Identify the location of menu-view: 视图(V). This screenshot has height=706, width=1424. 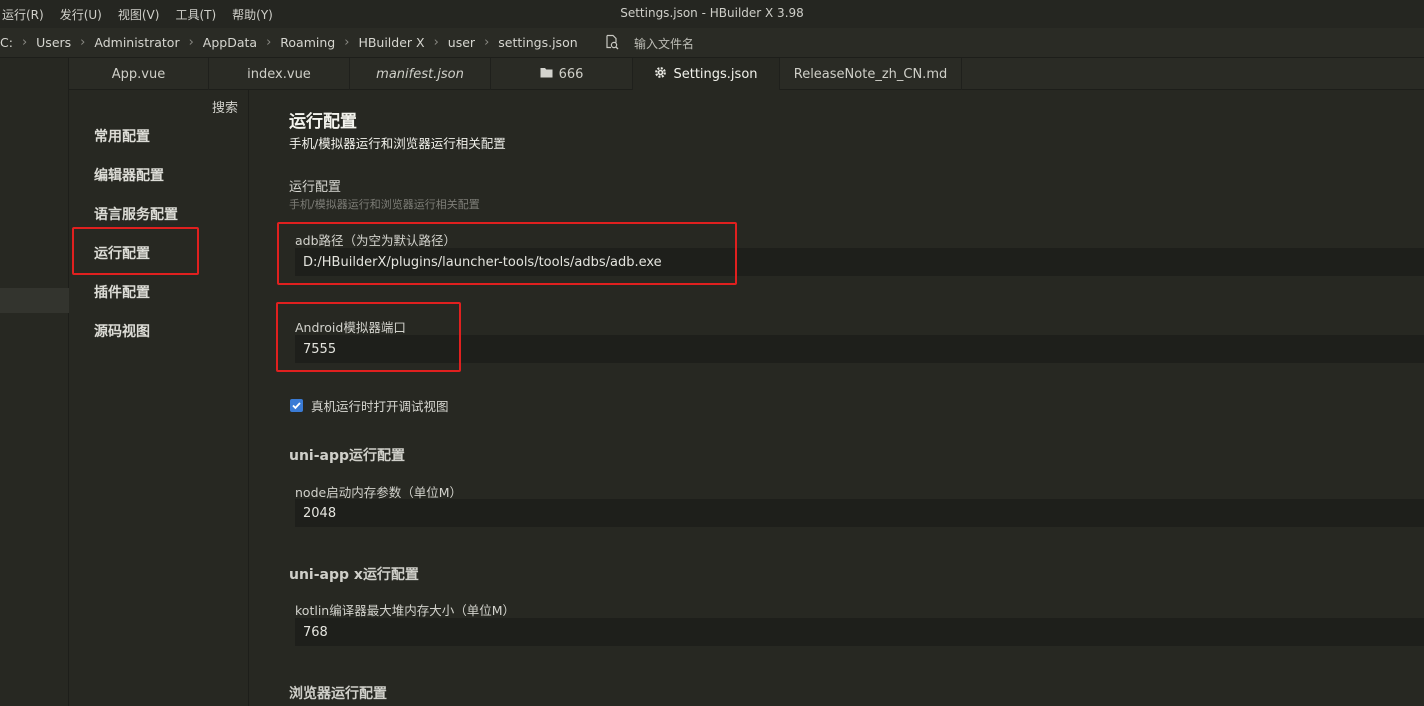
(138, 14).